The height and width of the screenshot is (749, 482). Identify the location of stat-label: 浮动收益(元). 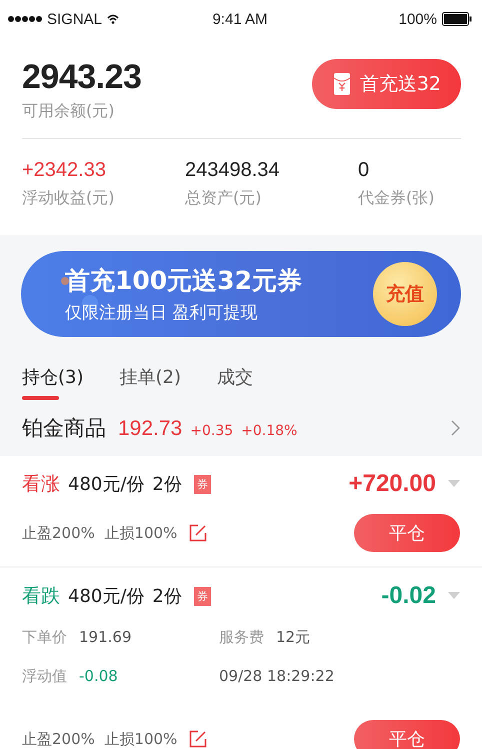
(69, 198).